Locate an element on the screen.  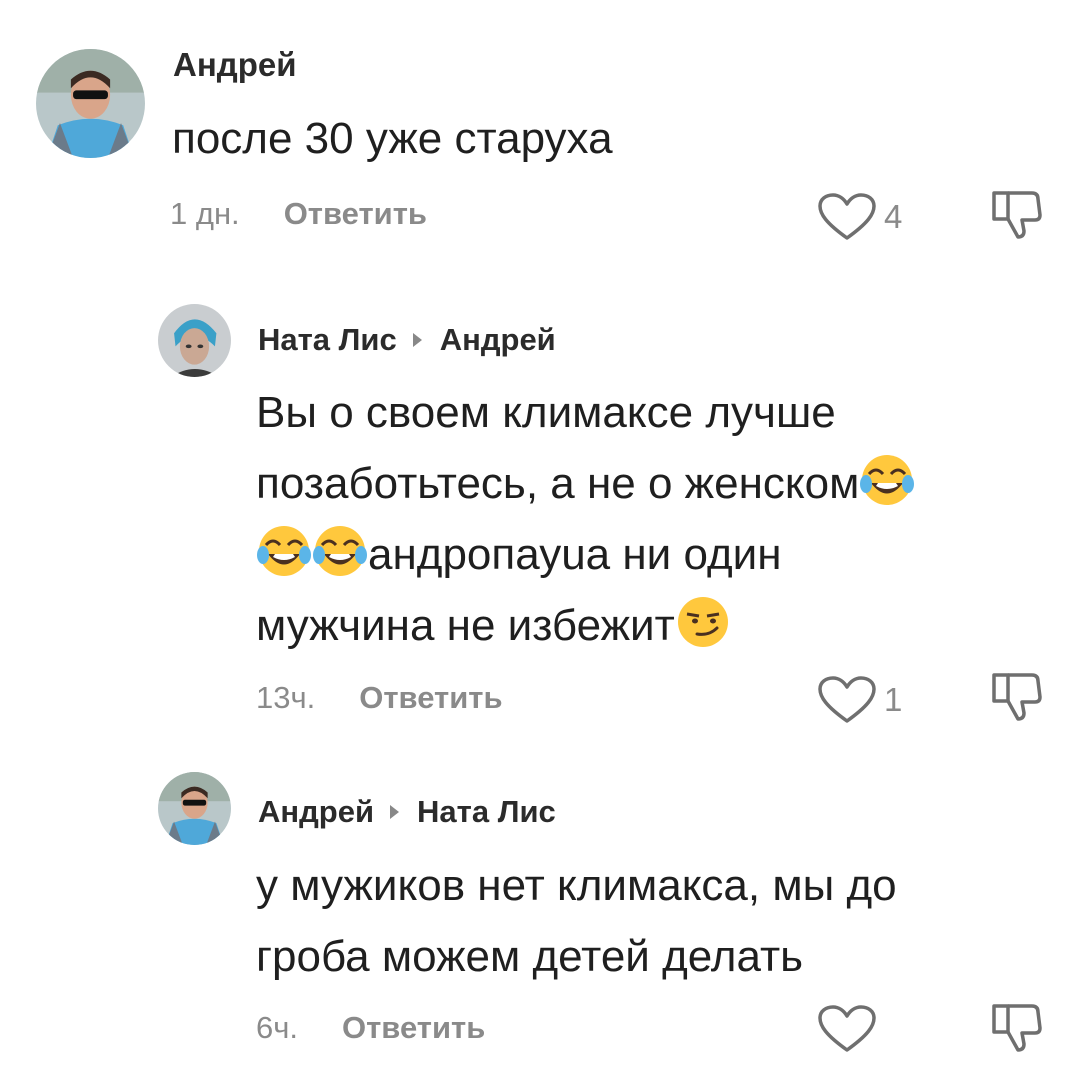
comment-meta: 6ч. Ответить is located at coordinates (370, 1028).